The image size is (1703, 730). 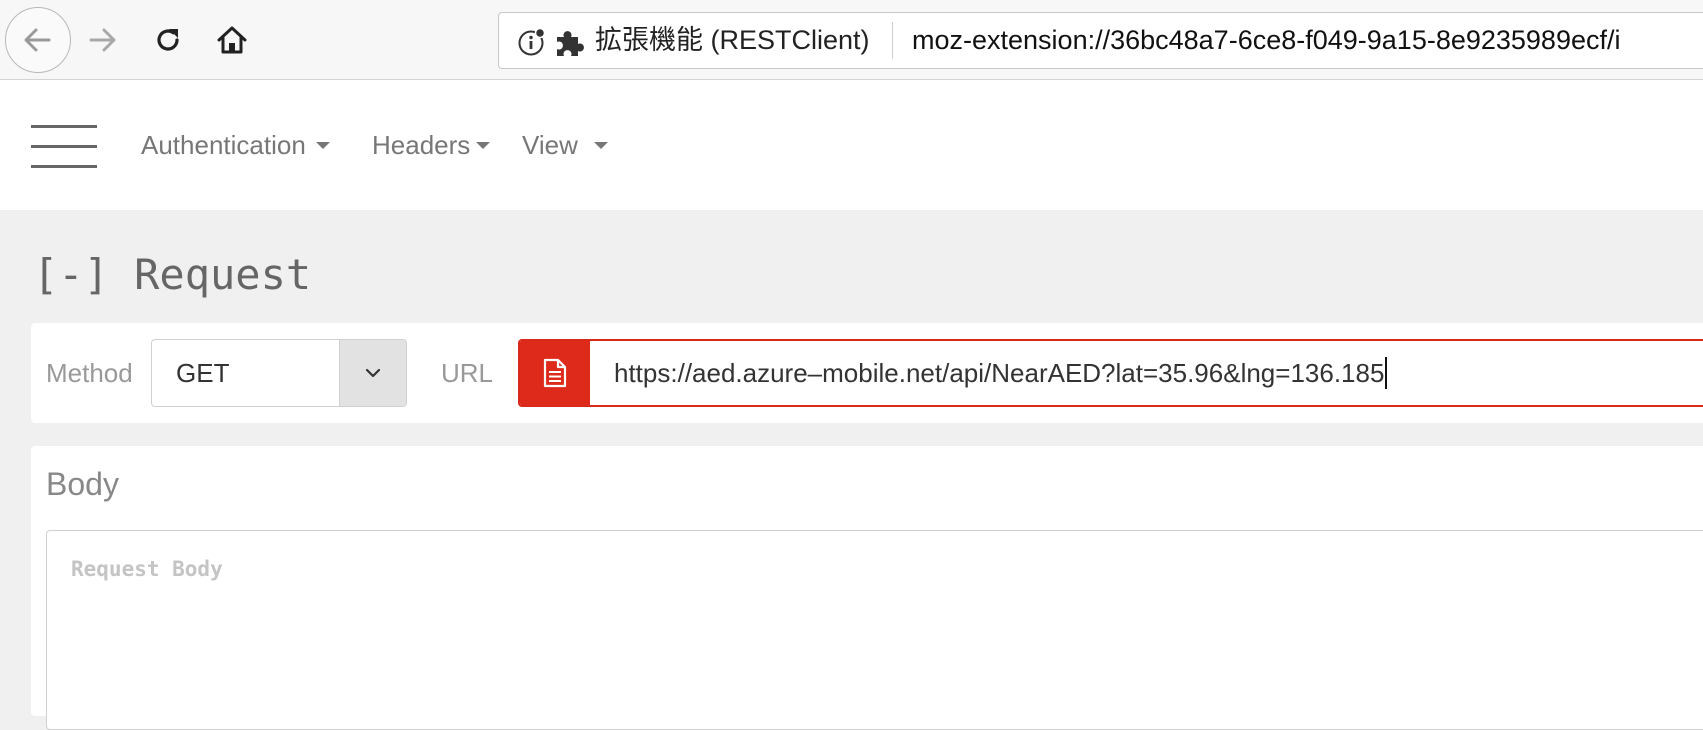 I want to click on authentication-menu-label: Authentication, so click(x=223, y=145).